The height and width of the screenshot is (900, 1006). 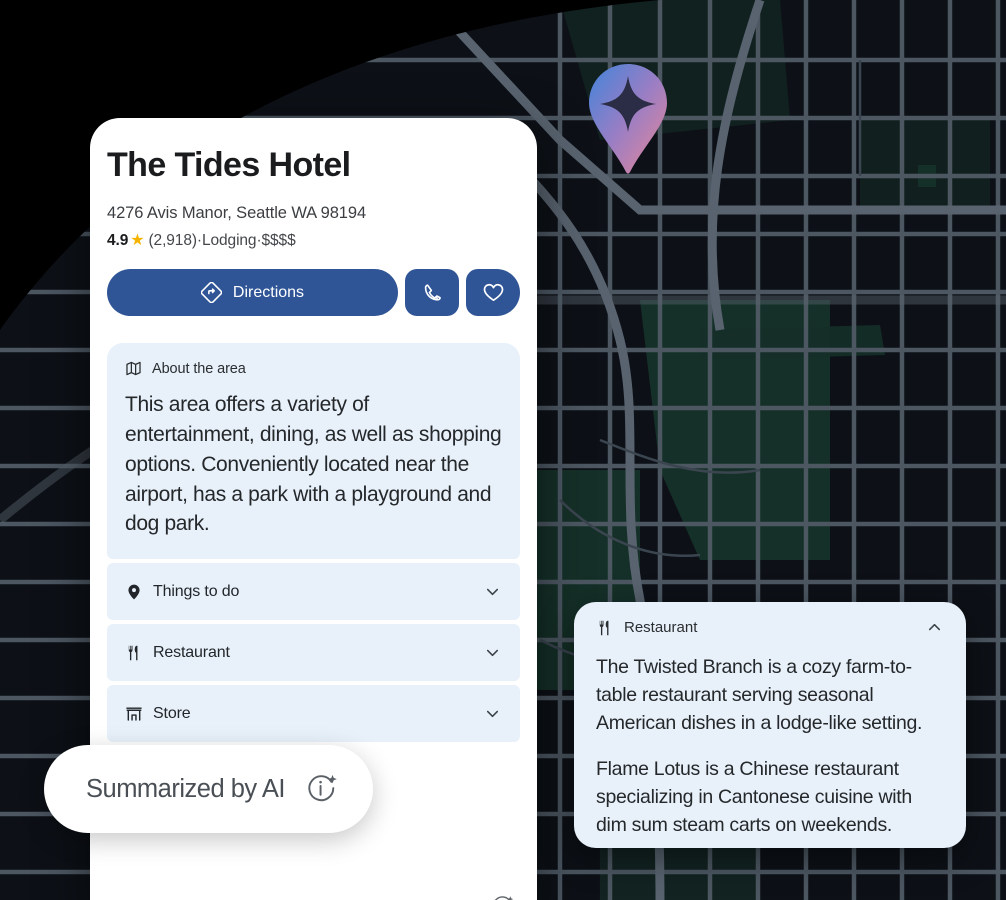 What do you see at coordinates (134, 592) in the screenshot?
I see `location-pin-icon` at bounding box center [134, 592].